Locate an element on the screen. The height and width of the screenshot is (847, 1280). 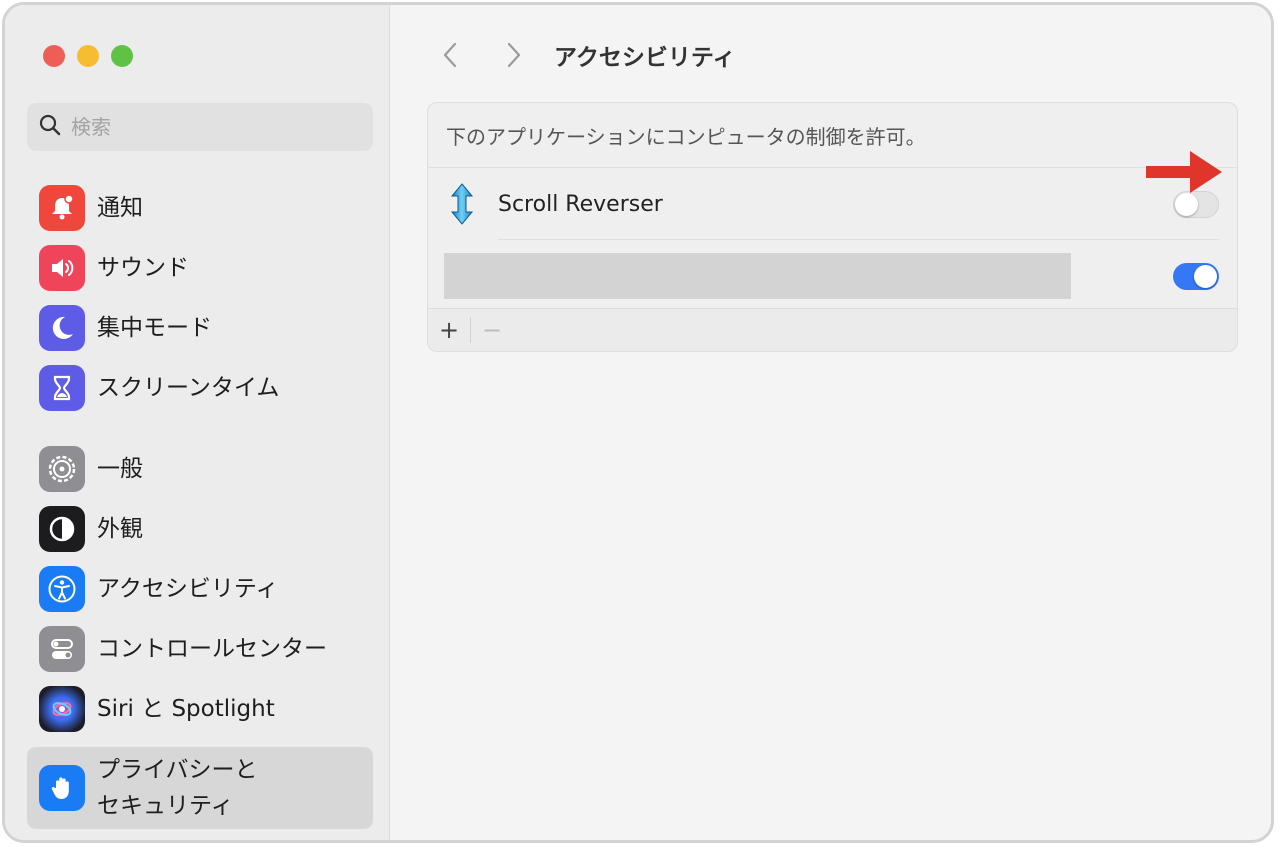
hand-icon is located at coordinates (62, 788).